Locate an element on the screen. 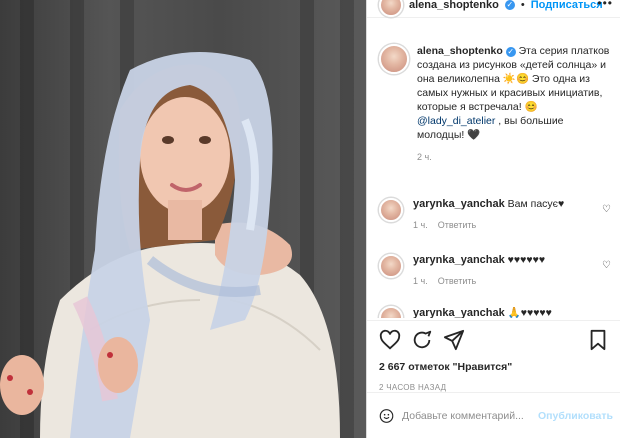 This screenshot has height=438, width=620. likes-count: 2 667 отметок "Нравится" is located at coordinates (493, 365).